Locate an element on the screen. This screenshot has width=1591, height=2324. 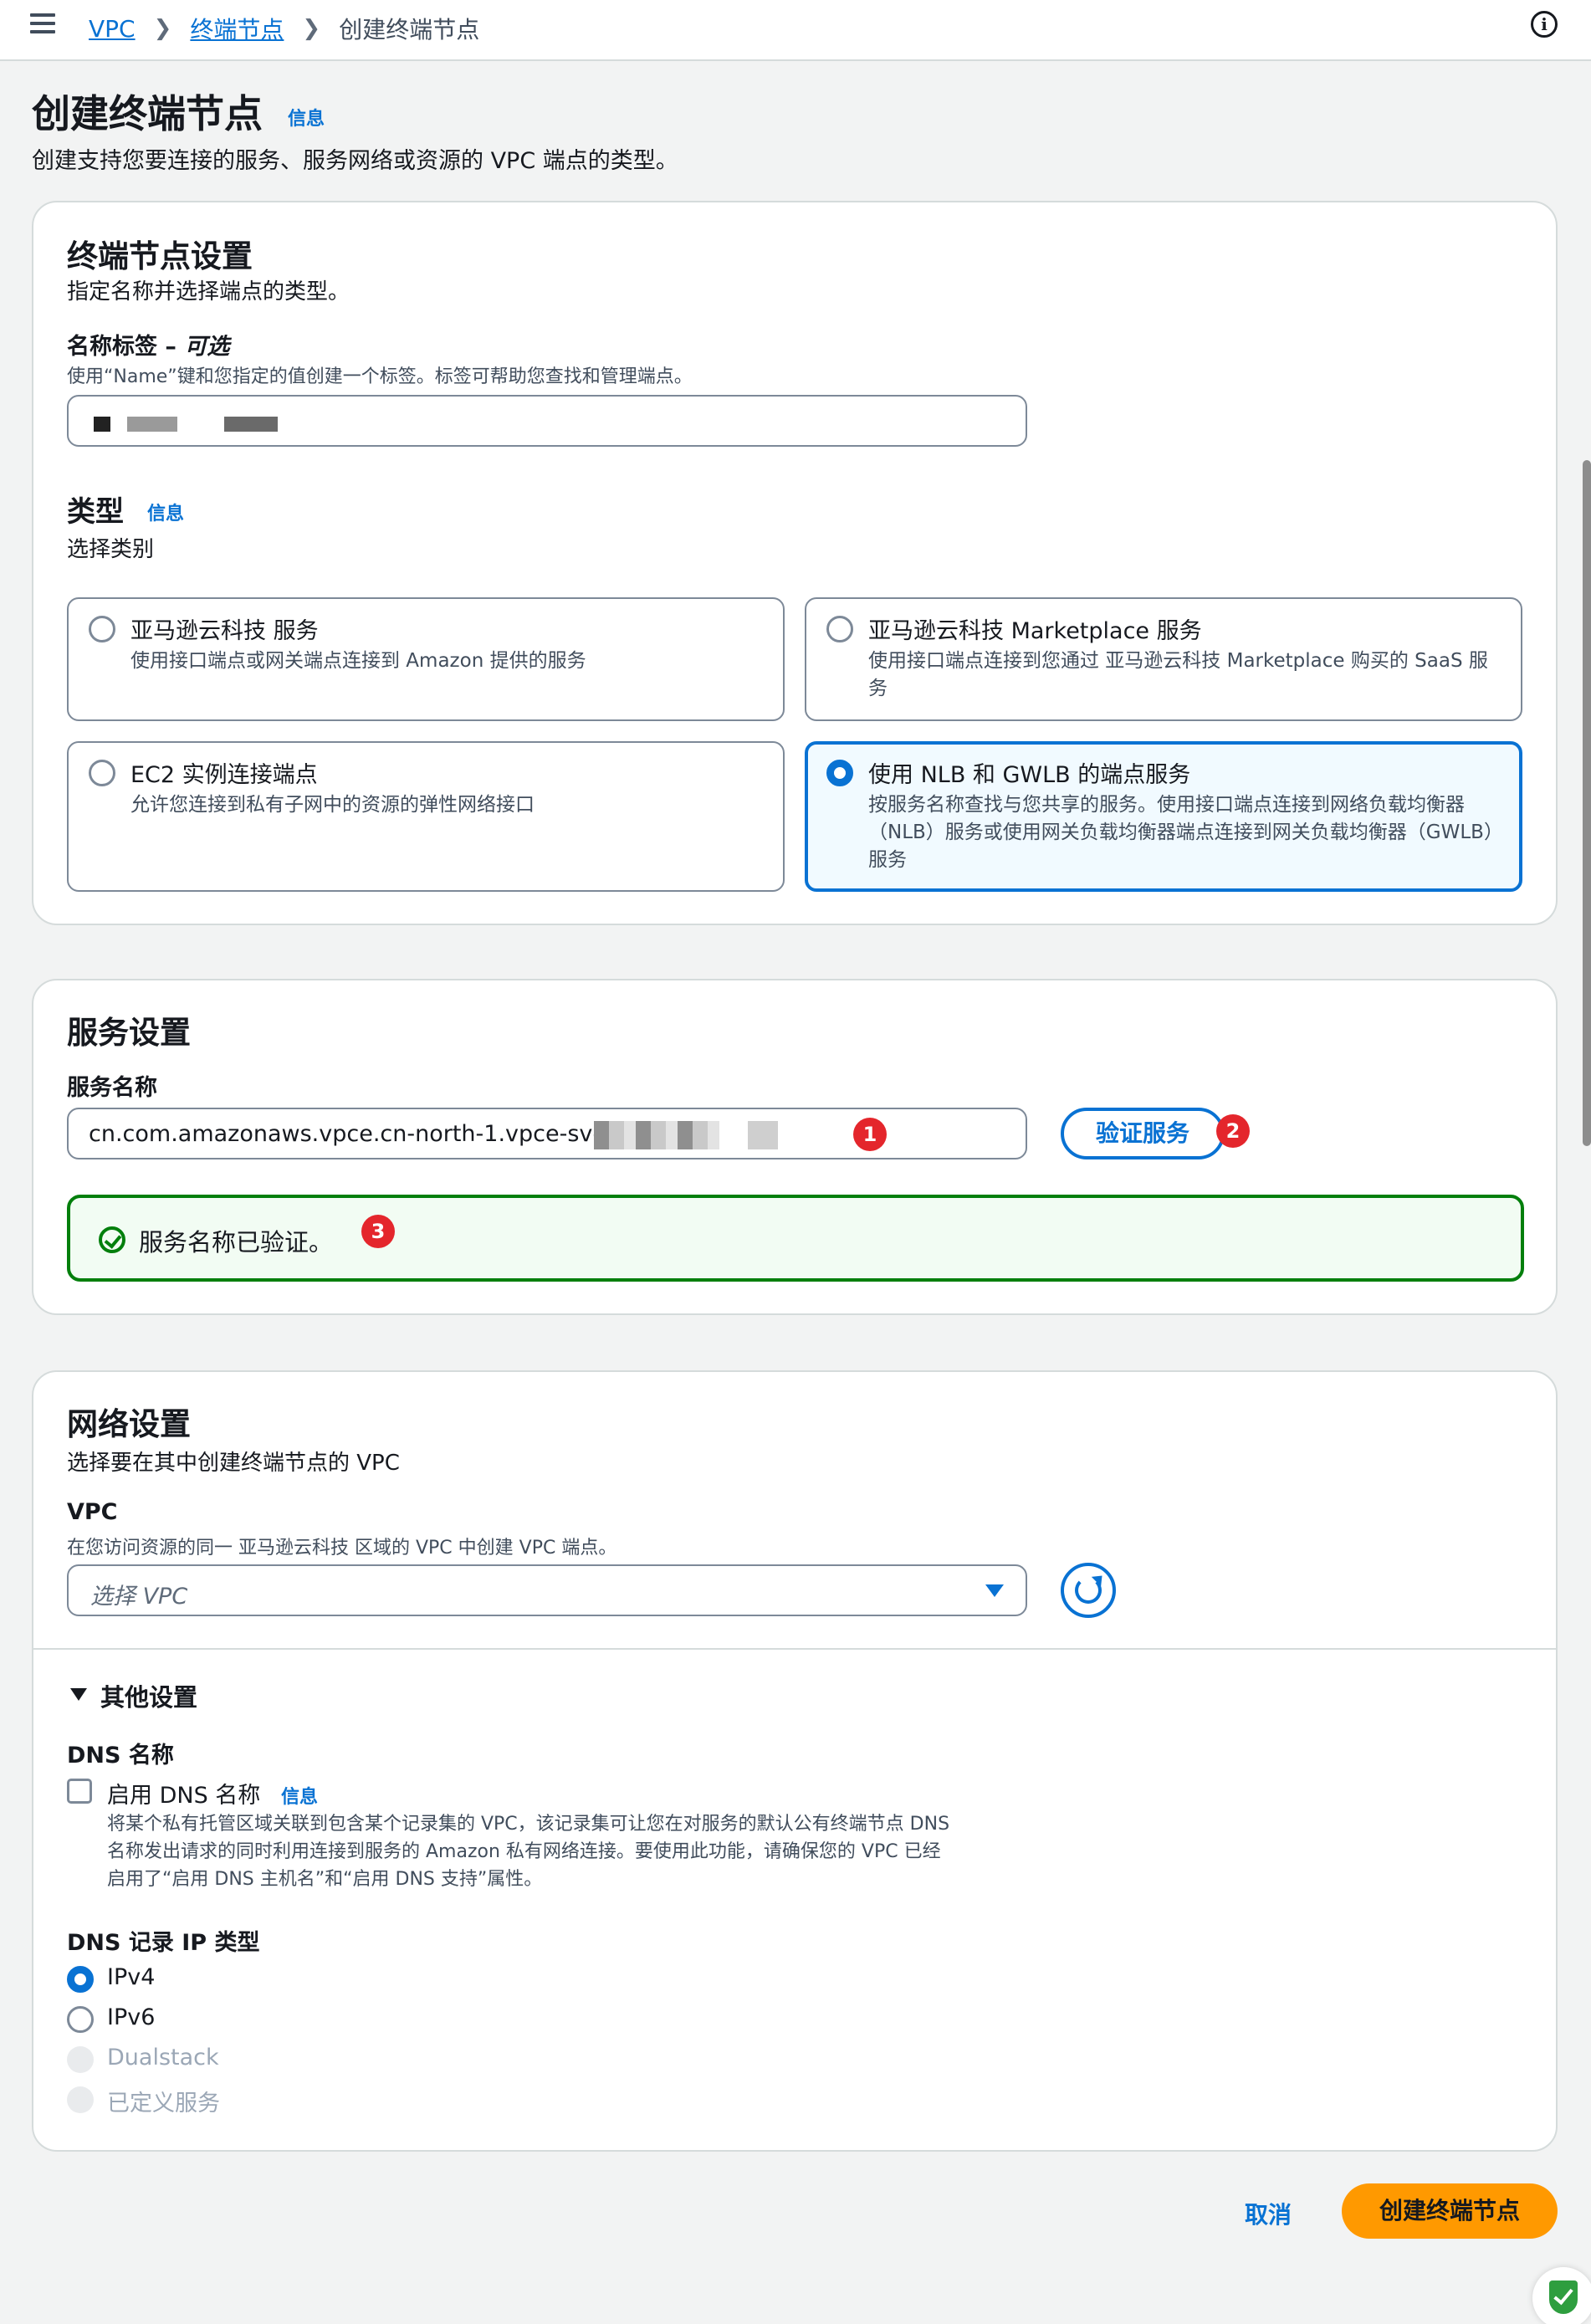
tile-title: EC2 实例连接端点 is located at coordinates (224, 775).